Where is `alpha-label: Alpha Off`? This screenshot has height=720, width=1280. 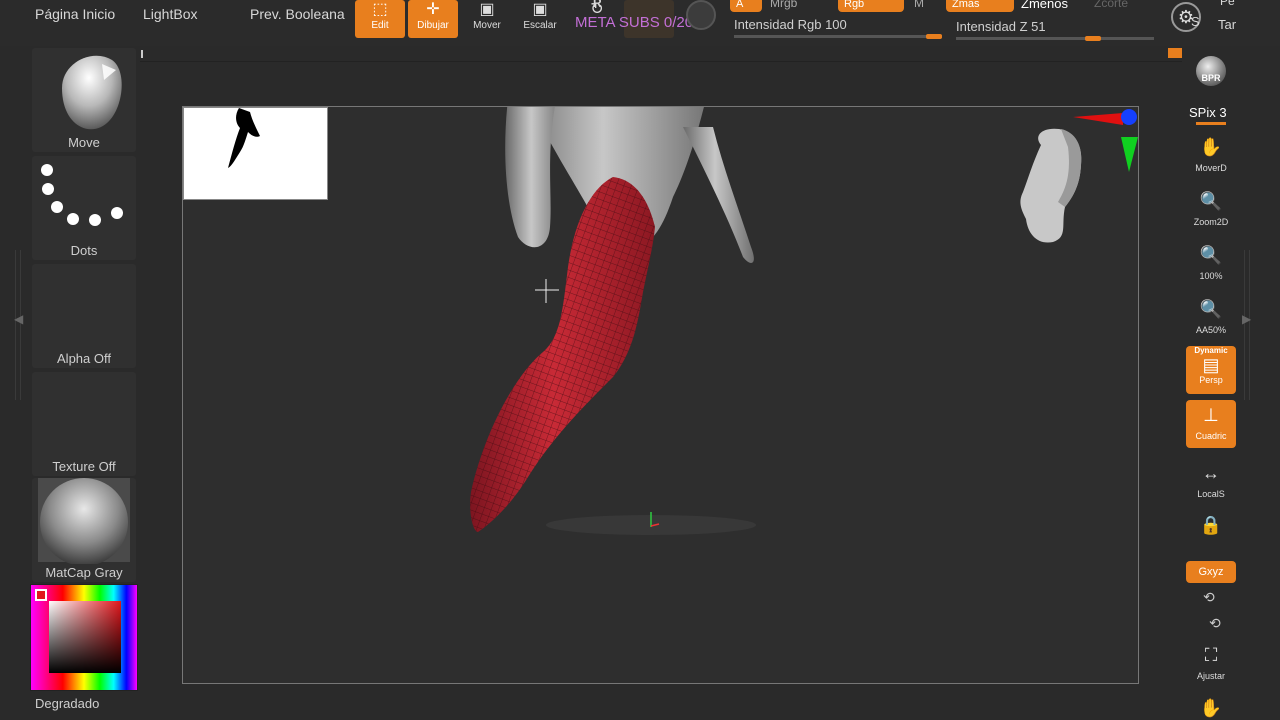 alpha-label: Alpha Off is located at coordinates (84, 358).